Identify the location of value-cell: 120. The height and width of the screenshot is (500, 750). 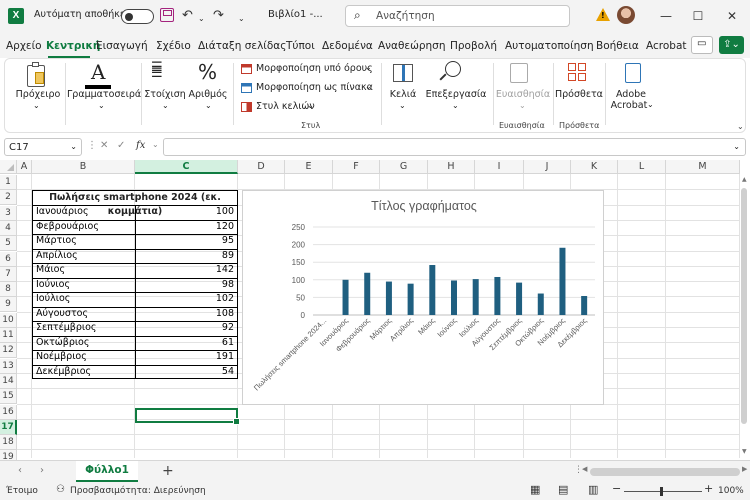
(186, 227).